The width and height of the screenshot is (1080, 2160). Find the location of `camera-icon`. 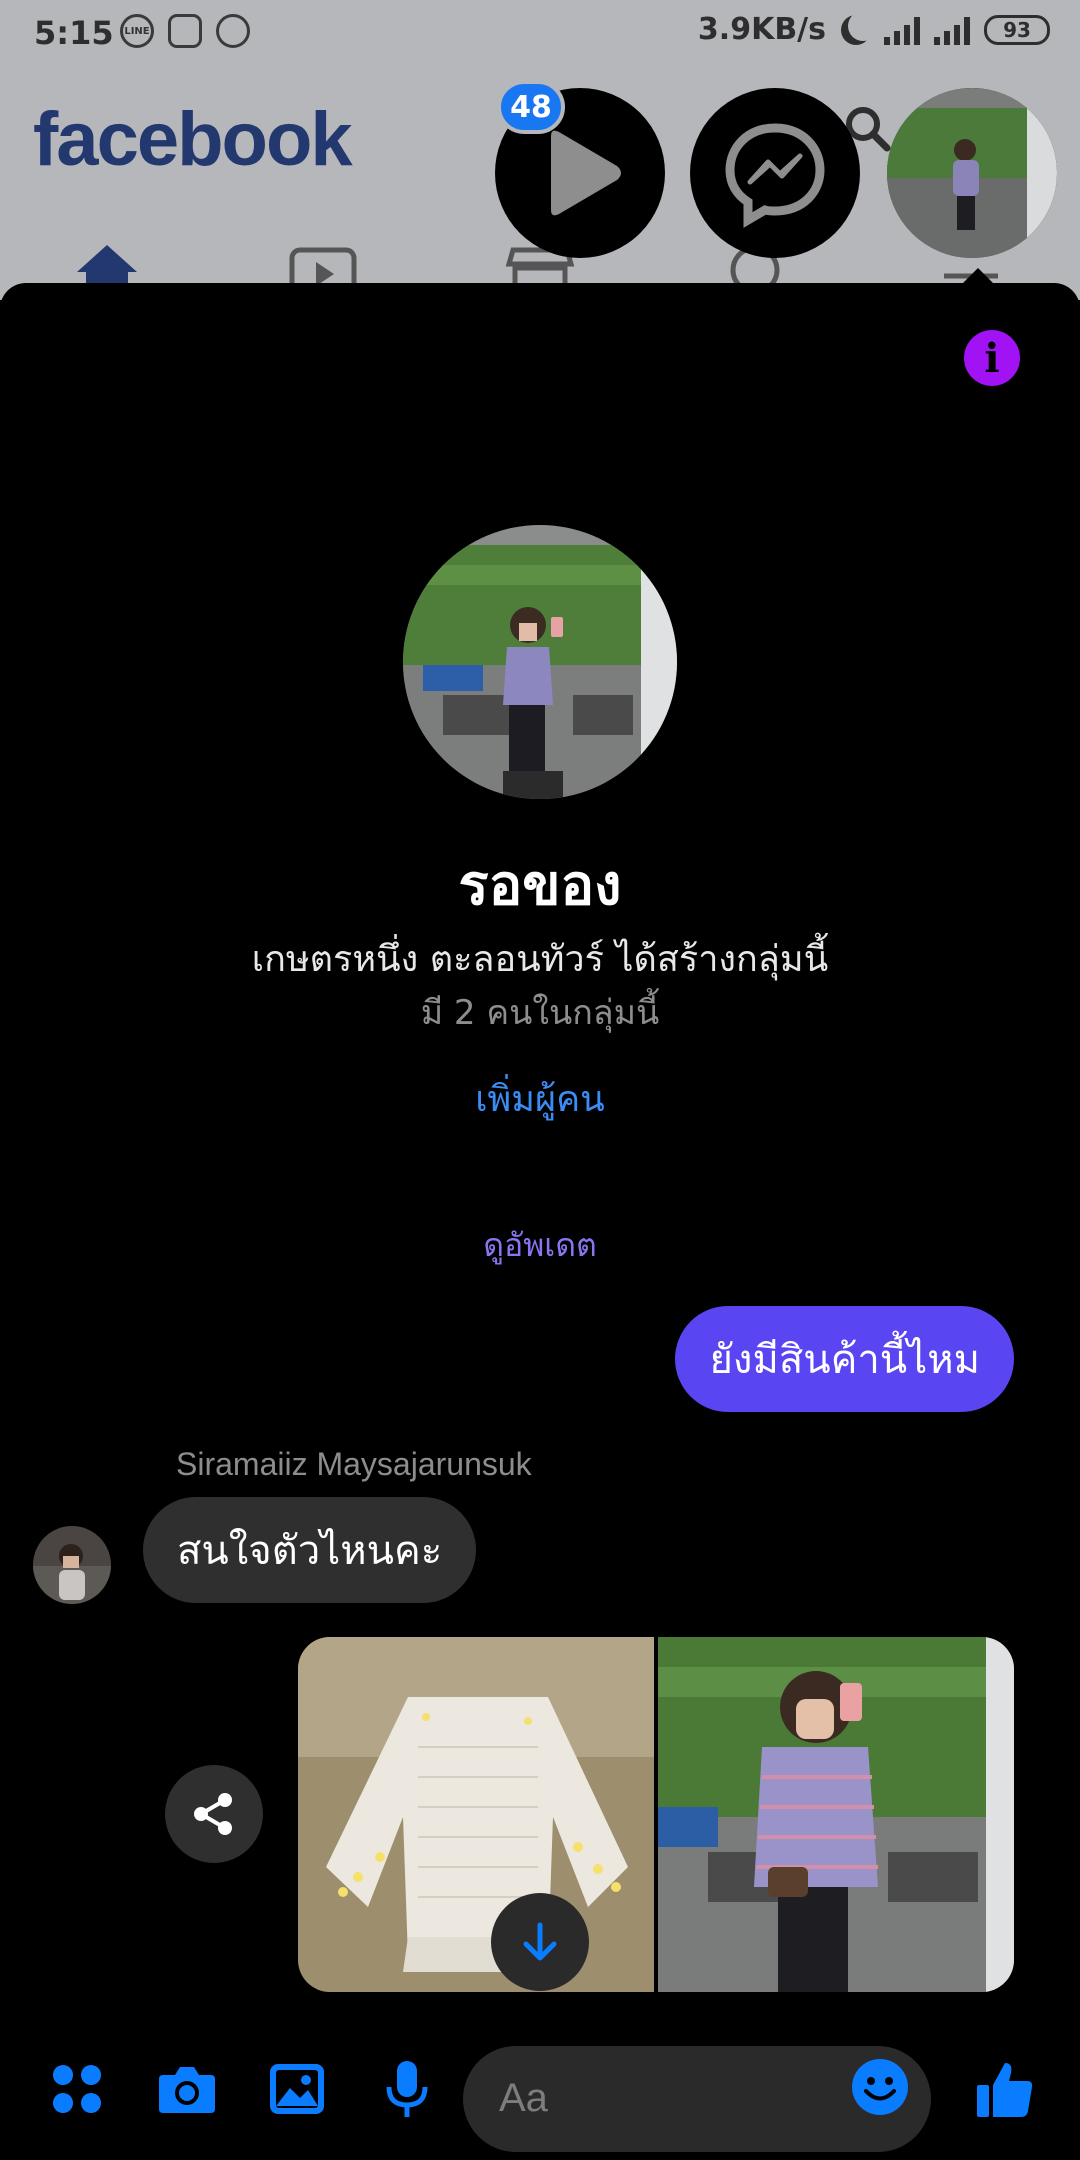

camera-icon is located at coordinates (187, 2090).